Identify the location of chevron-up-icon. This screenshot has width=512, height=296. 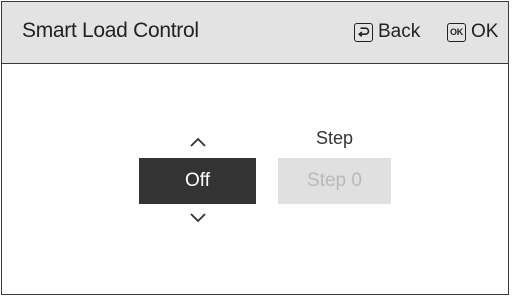
(198, 142).